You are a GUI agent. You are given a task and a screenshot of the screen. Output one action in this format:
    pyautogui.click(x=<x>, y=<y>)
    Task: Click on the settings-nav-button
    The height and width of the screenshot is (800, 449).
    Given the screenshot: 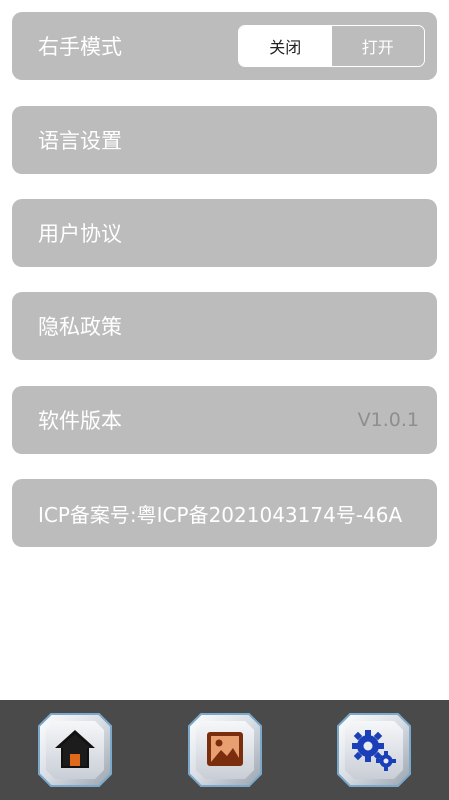 What is the action you would take?
    pyautogui.click(x=374, y=750)
    